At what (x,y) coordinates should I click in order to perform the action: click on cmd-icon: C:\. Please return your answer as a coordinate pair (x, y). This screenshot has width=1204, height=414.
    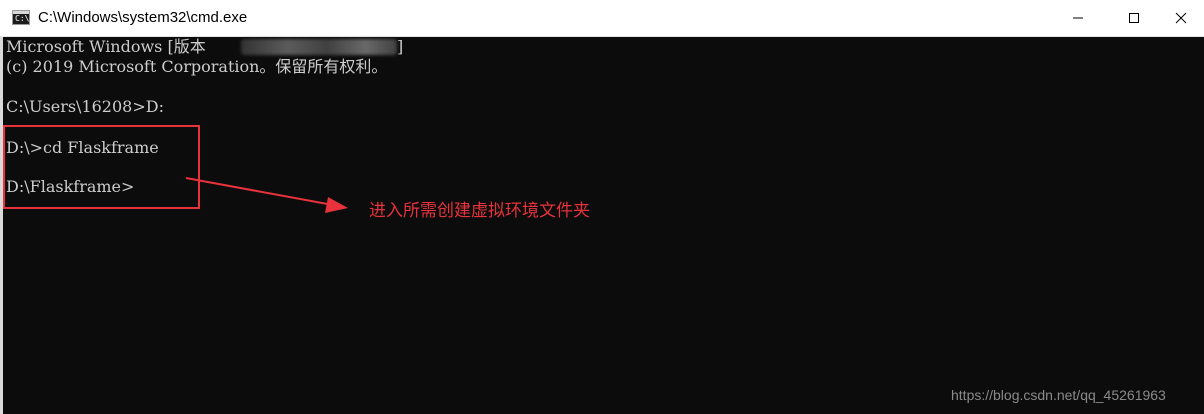
    Looking at the image, I should click on (21, 17).